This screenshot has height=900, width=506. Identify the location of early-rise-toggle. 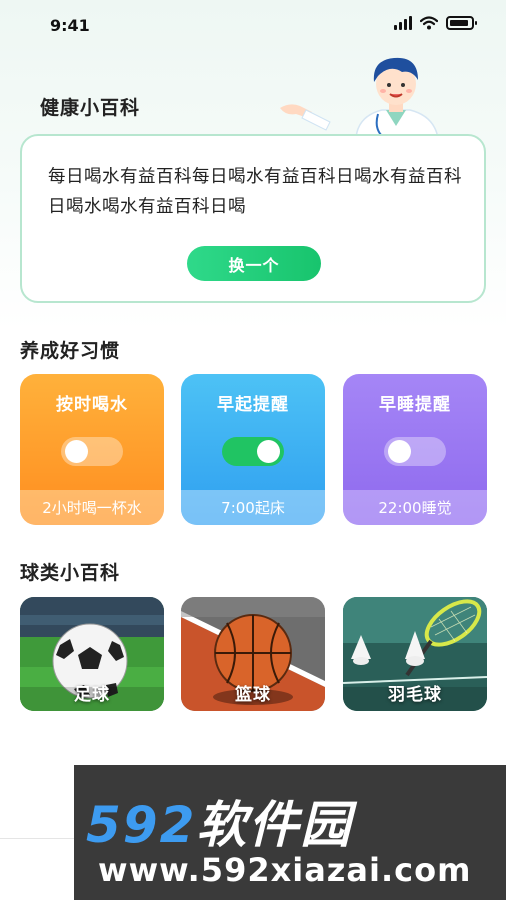
(253, 451).